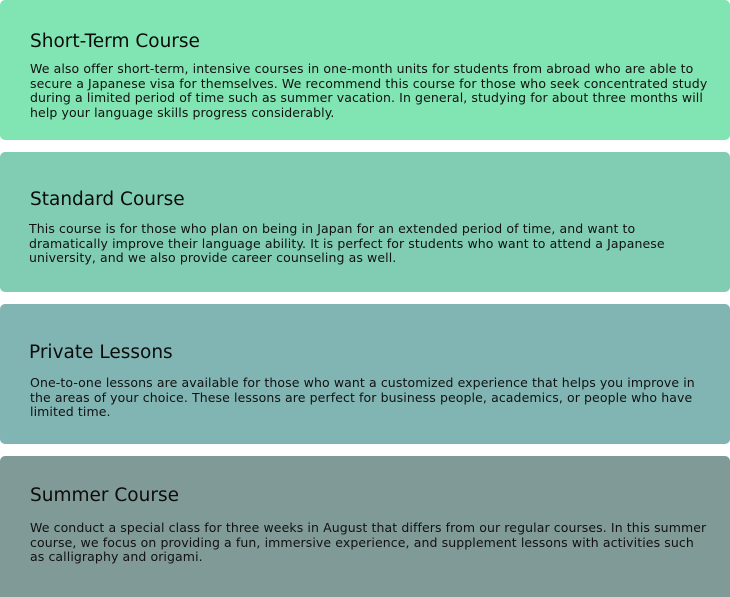  What do you see at coordinates (115, 41) in the screenshot?
I see `short-term-course-title: Short-Term Course` at bounding box center [115, 41].